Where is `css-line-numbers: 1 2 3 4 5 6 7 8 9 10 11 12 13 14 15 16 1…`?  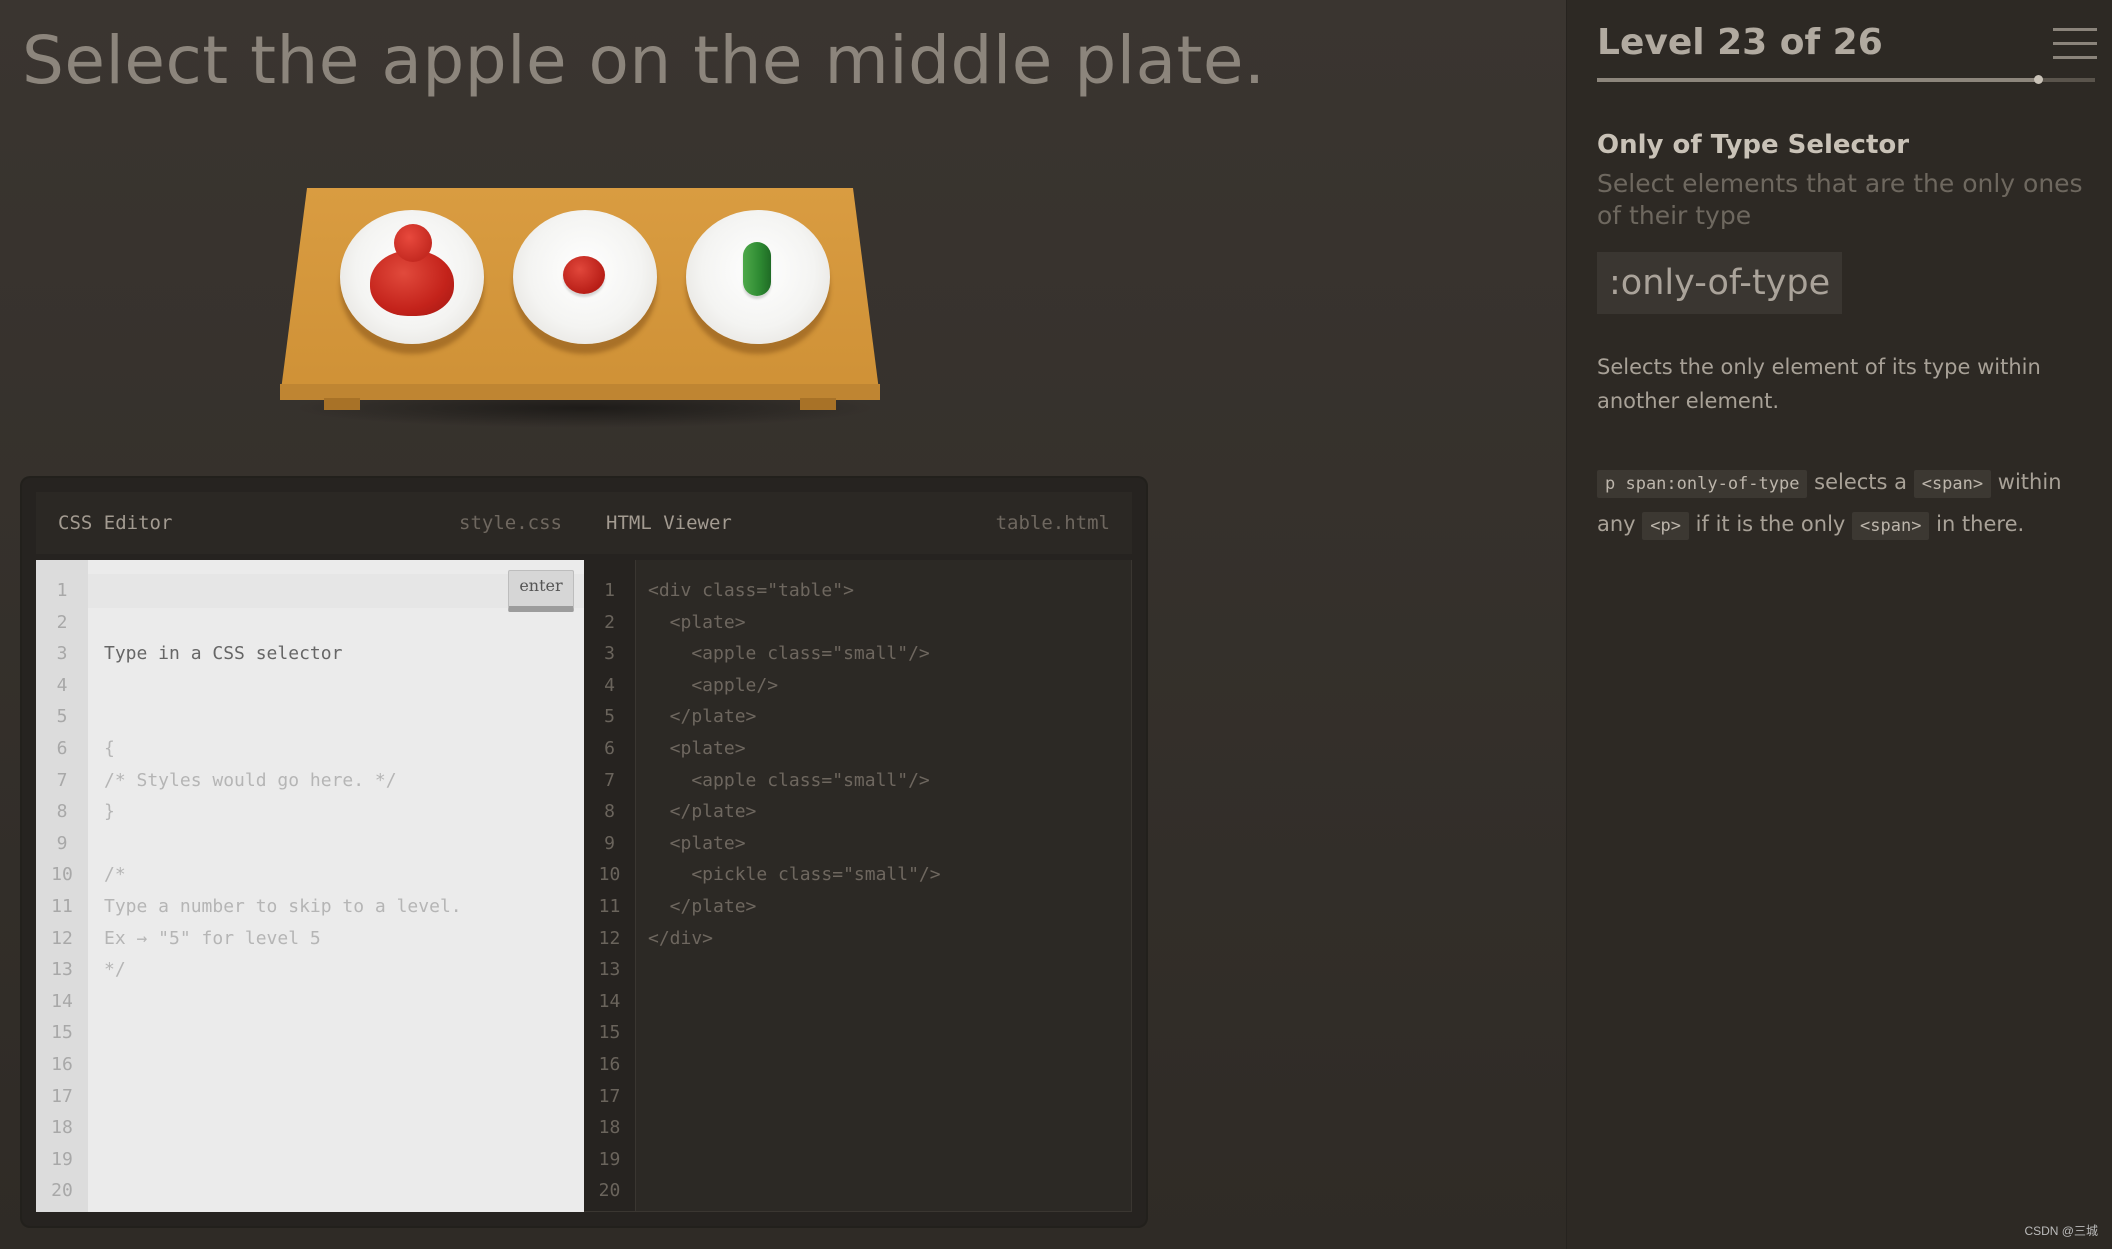 css-line-numbers: 1 2 3 4 5 6 7 8 9 10 11 12 13 14 15 16 1… is located at coordinates (62, 886).